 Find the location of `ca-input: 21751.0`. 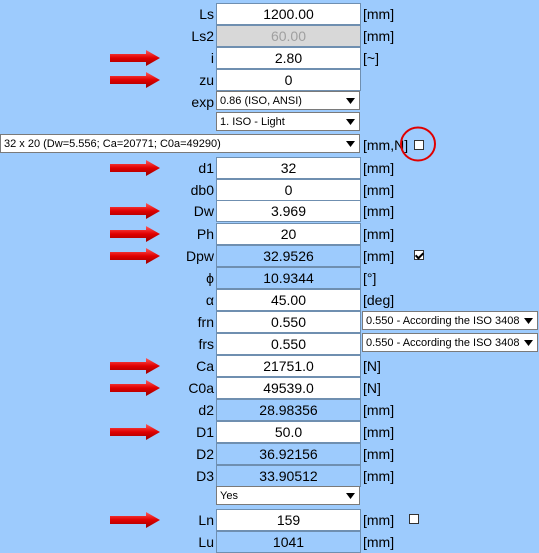

ca-input: 21751.0 is located at coordinates (288, 366).